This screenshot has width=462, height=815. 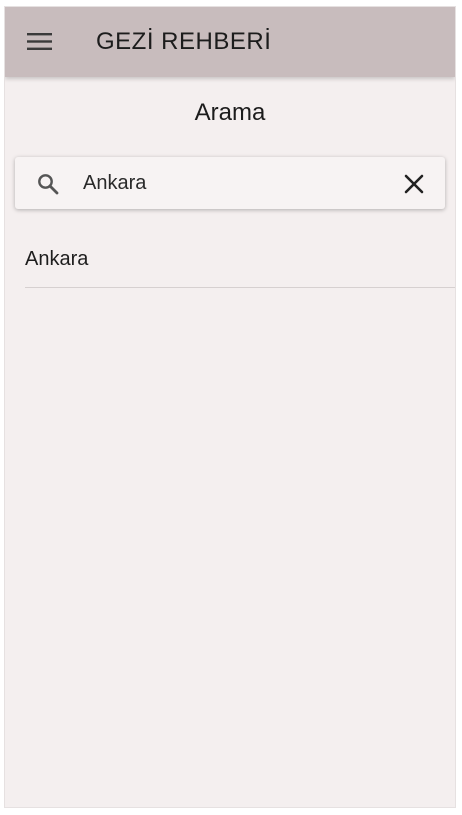 I want to click on search-icon, so click(x=48, y=184).